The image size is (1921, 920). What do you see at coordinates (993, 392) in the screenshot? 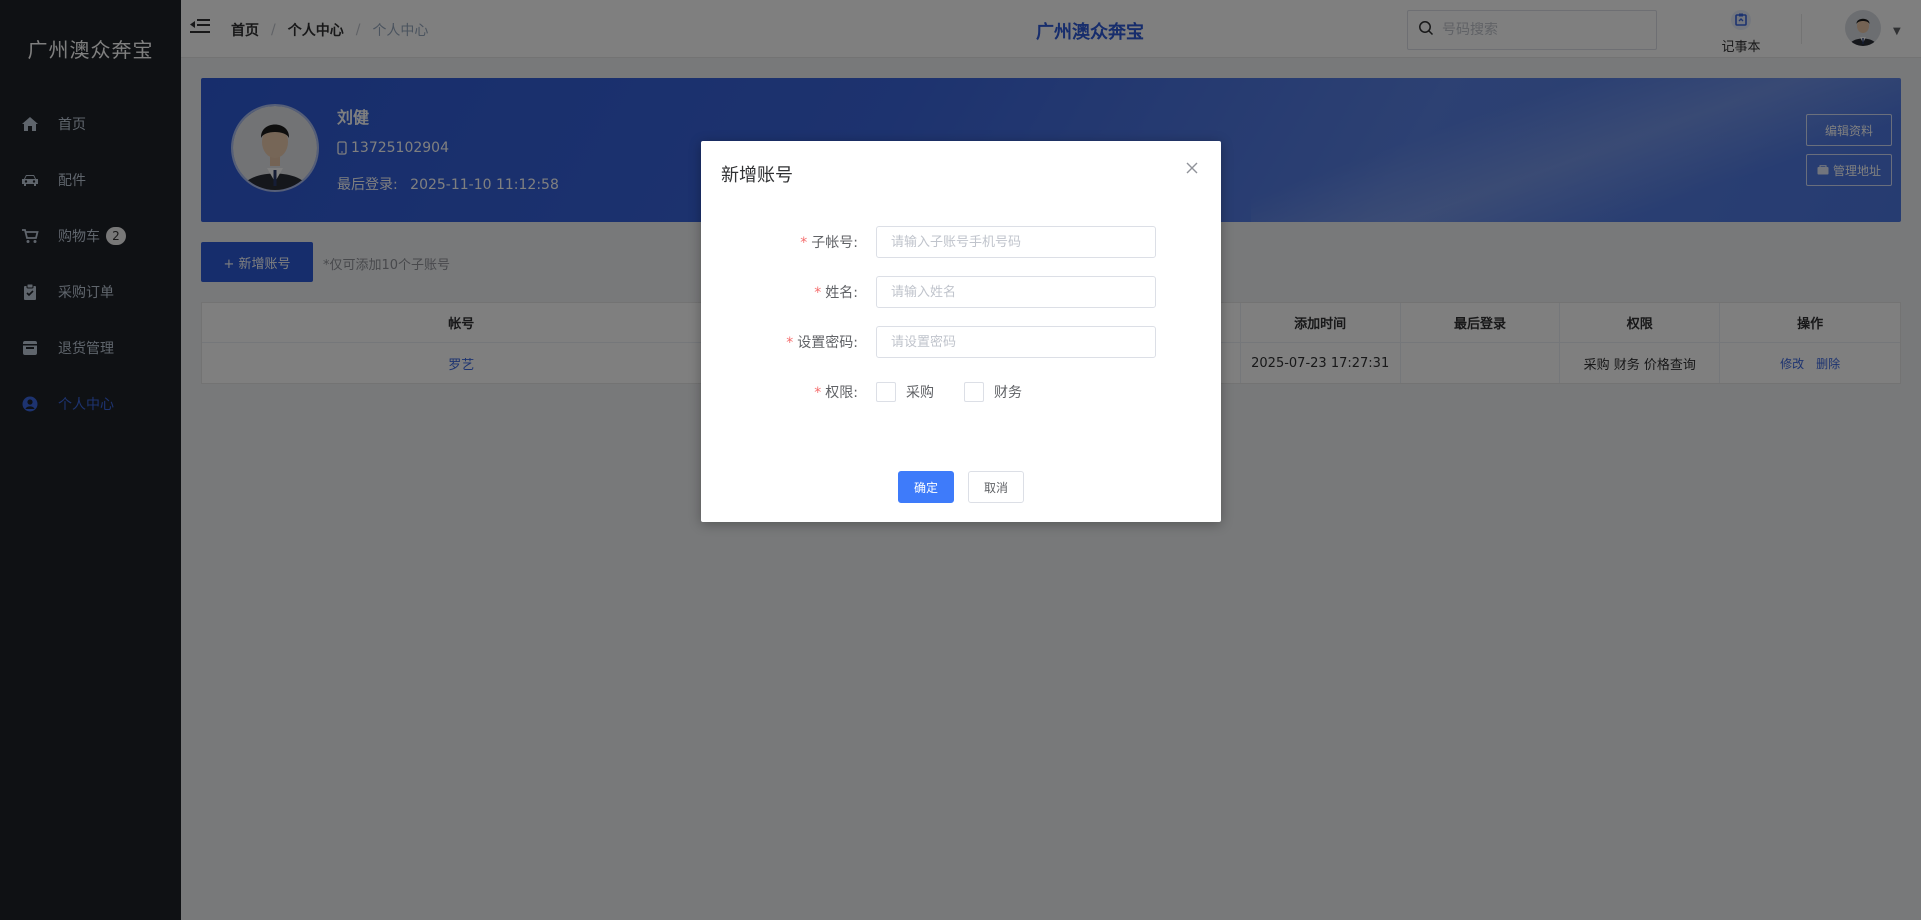
I see `permission-checkbox-finance: 财务` at bounding box center [993, 392].